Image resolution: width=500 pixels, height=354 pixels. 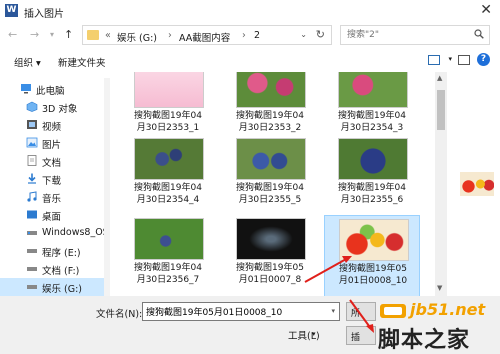 What do you see at coordinates (168, 280) in the screenshot?
I see `file-name-line2: 月30日2356_7` at bounding box center [168, 280].